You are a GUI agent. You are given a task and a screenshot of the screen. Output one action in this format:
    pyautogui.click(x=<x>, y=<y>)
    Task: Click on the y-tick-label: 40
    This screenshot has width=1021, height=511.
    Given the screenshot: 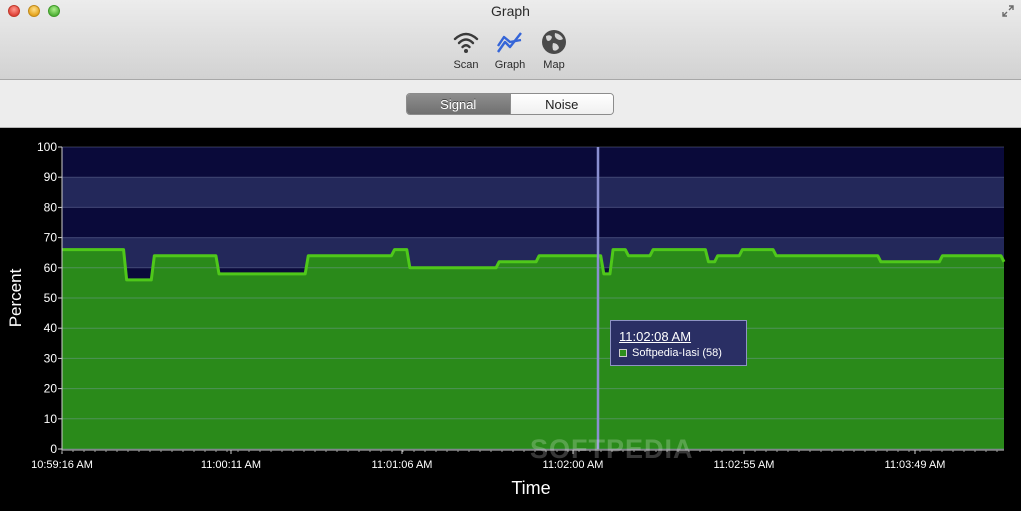 What is the action you would take?
    pyautogui.click(x=51, y=328)
    